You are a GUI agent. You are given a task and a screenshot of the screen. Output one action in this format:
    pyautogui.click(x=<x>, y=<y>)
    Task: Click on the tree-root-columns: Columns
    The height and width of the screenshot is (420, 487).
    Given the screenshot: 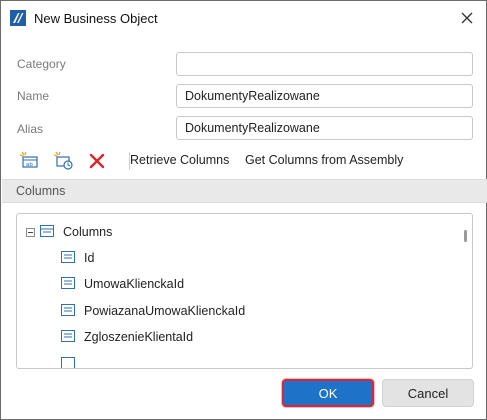 What is the action you would take?
    pyautogui.click(x=237, y=232)
    